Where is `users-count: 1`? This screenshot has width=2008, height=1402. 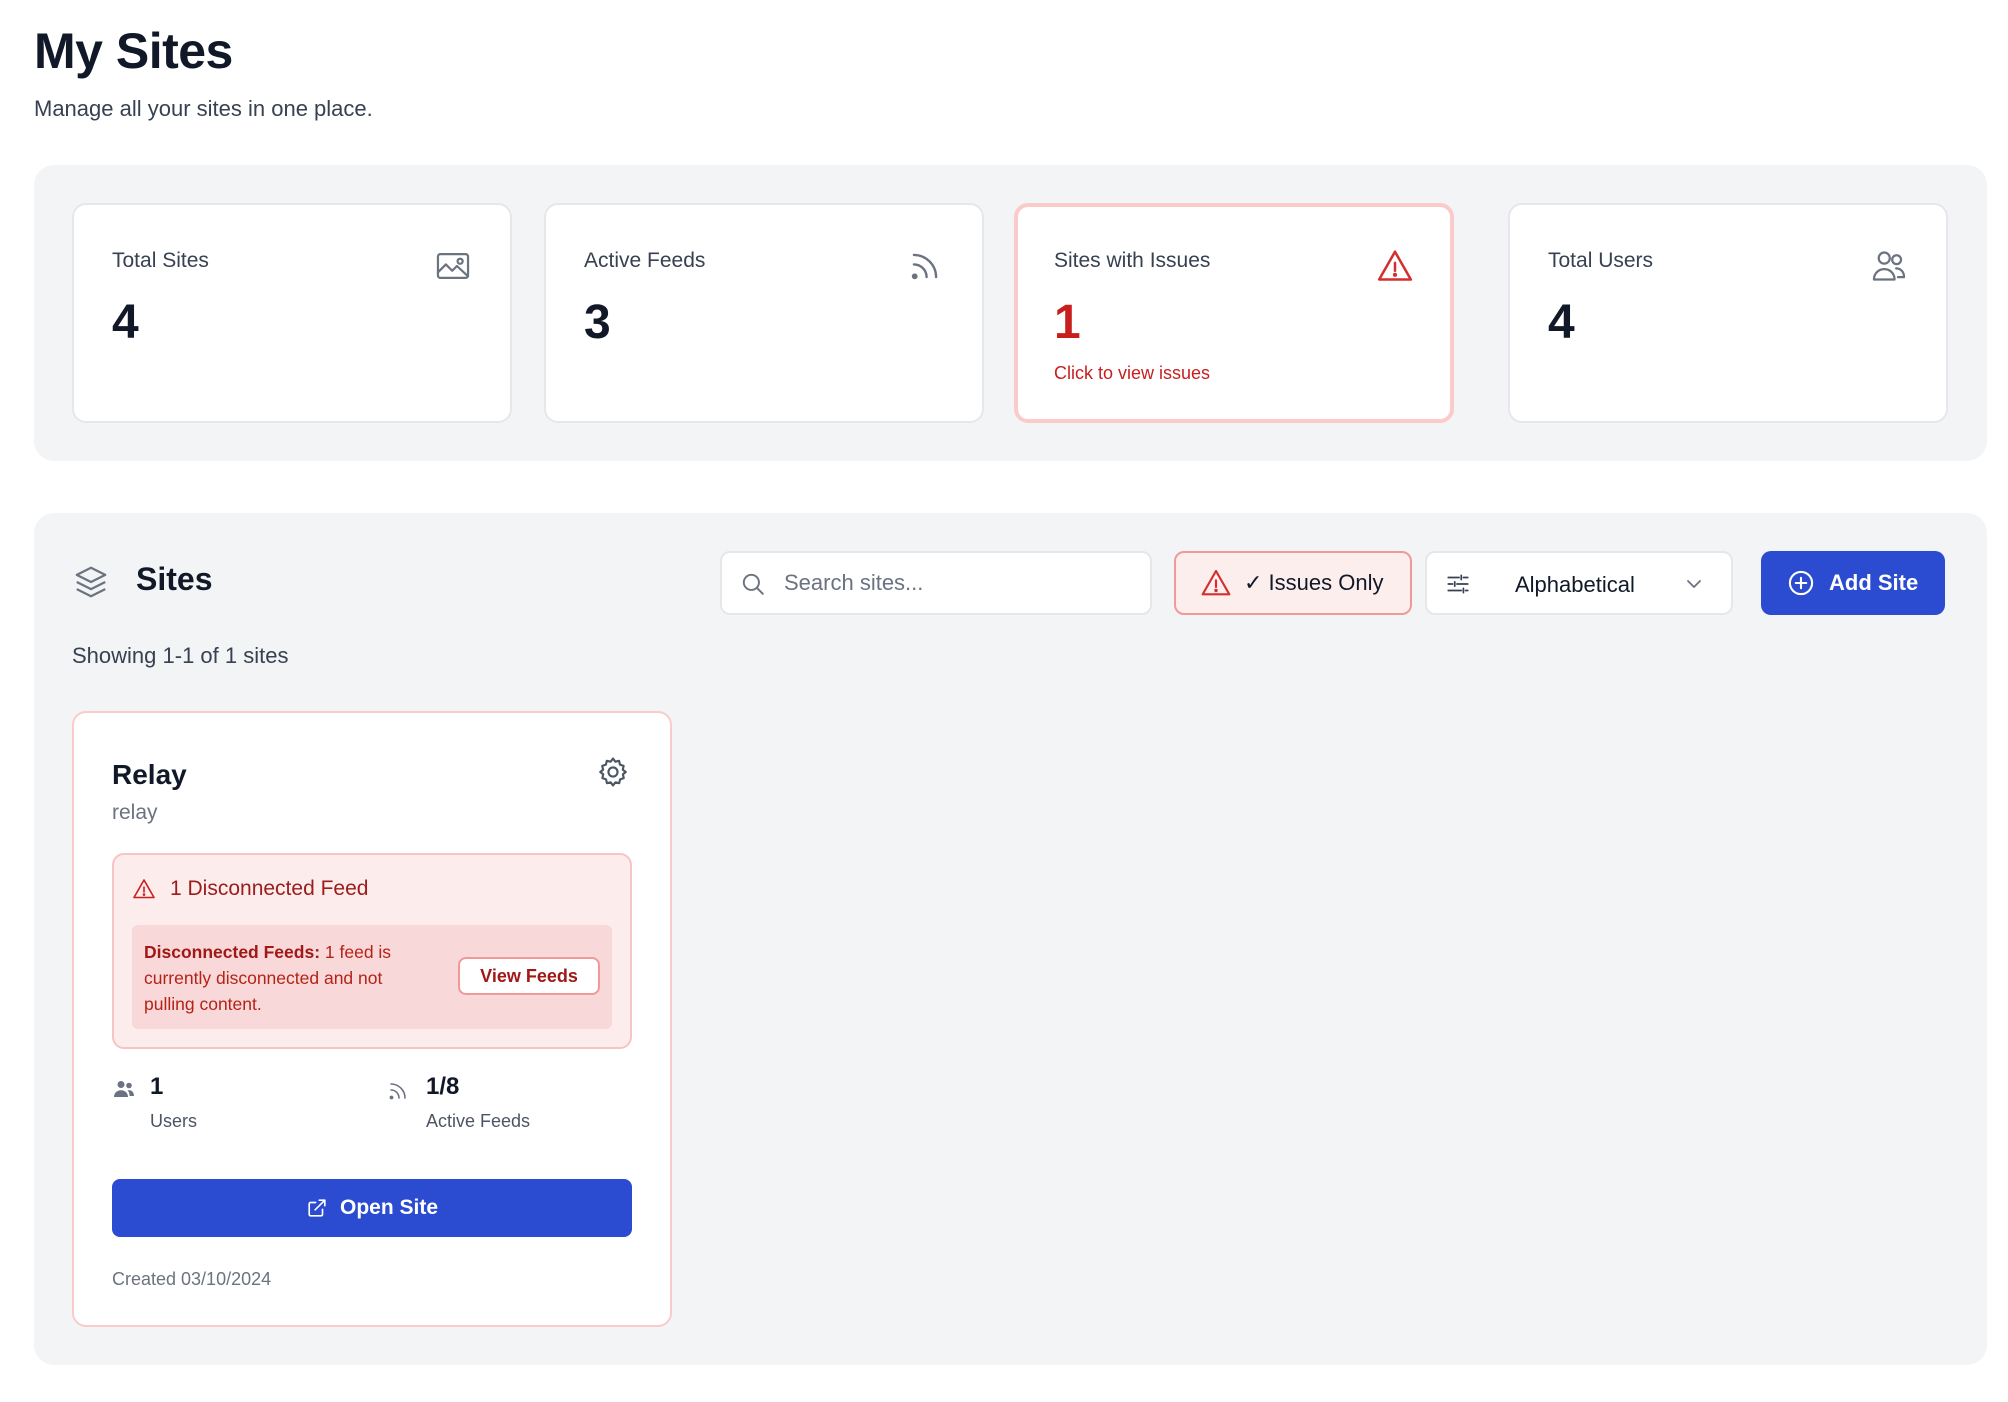 users-count: 1 is located at coordinates (157, 1086).